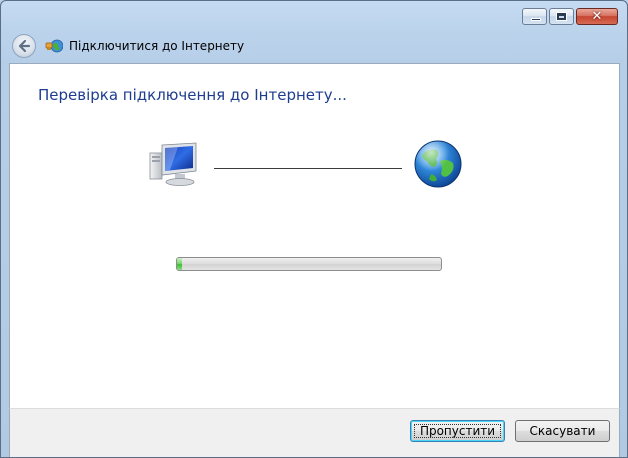 The image size is (628, 458). I want to click on minimize-icon, so click(536, 19).